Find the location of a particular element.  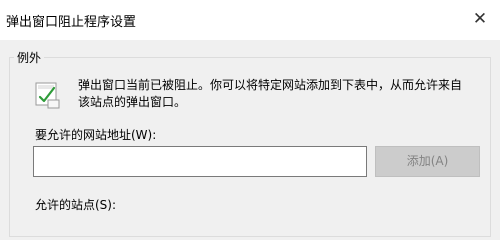

popup-blocked-icon is located at coordinates (47, 95).